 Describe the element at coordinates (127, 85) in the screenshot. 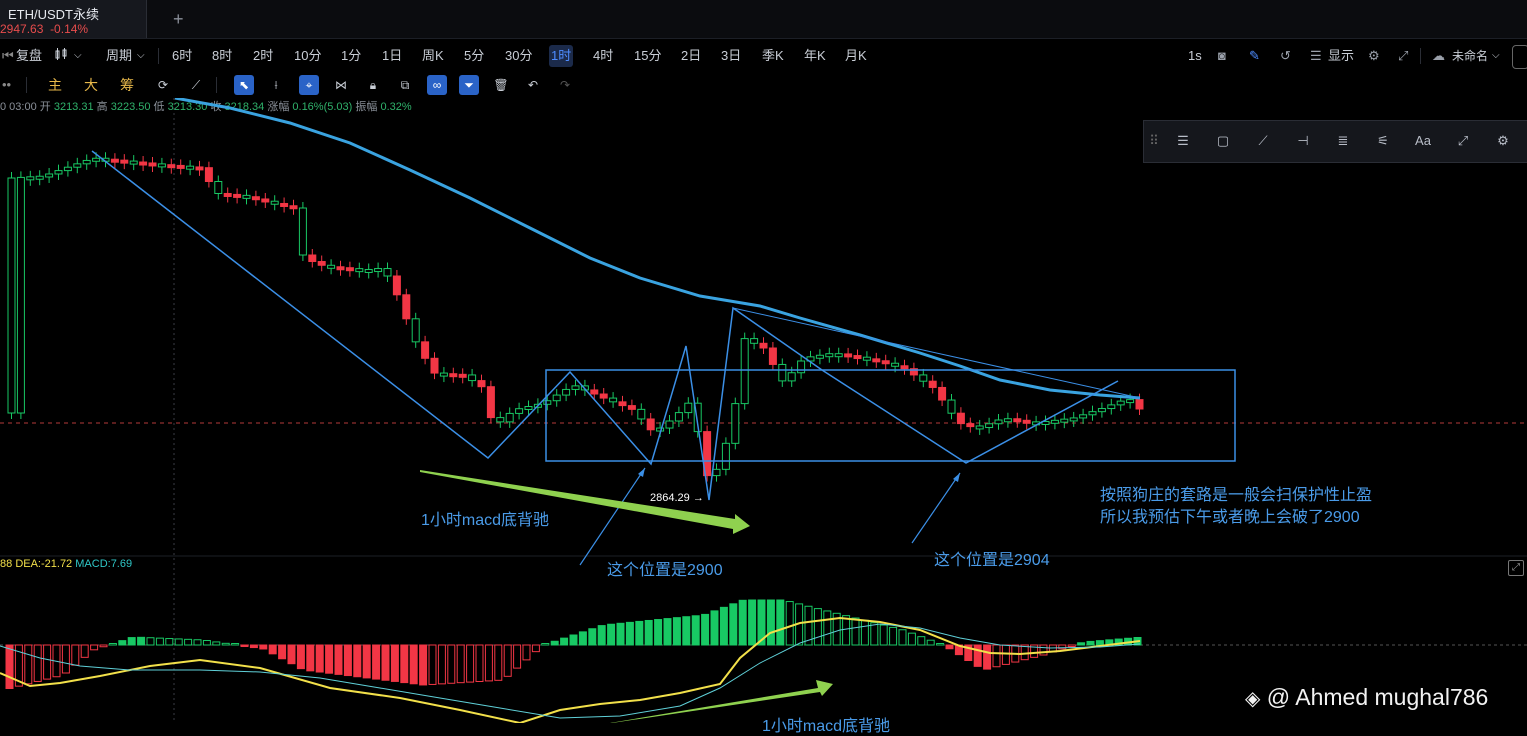

I see `chips-toggle: 筹` at that location.